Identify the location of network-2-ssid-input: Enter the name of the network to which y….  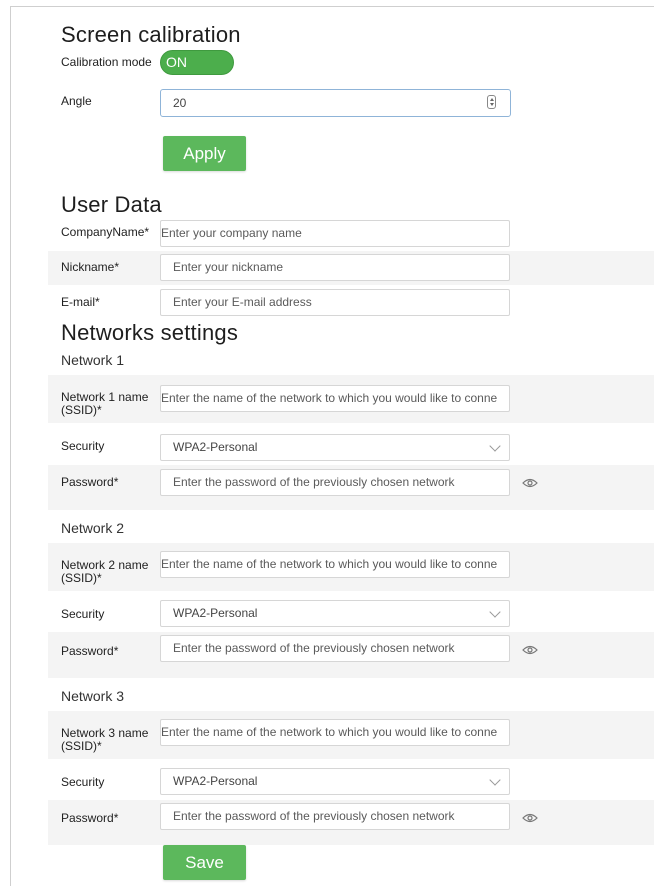
(335, 564).